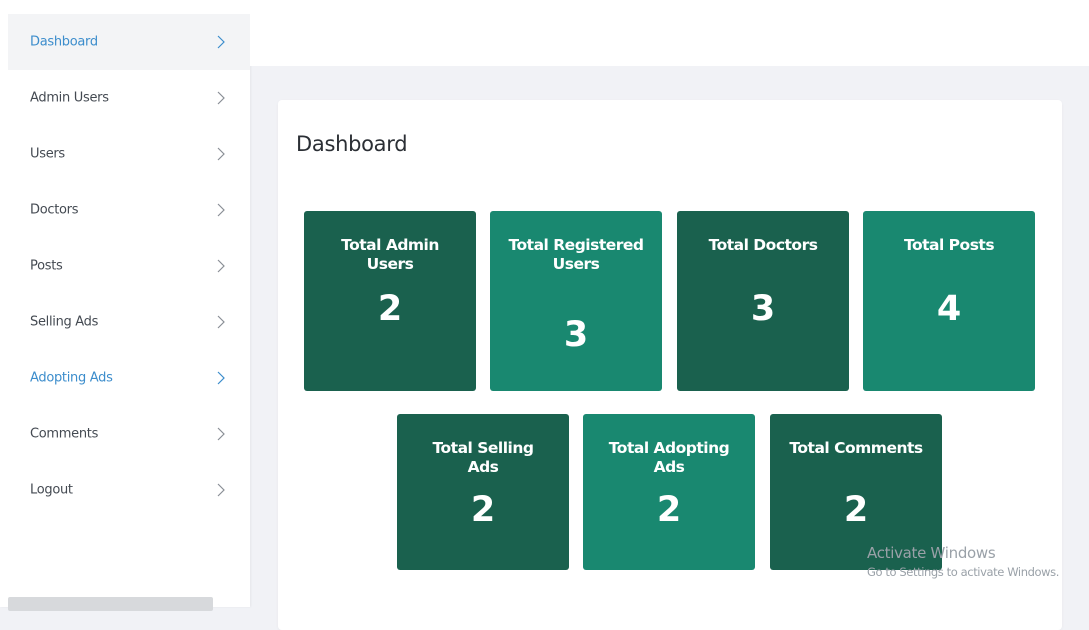 This screenshot has height=630, width=1089. I want to click on stat-card-label: Total Adopting Ads, so click(669, 457).